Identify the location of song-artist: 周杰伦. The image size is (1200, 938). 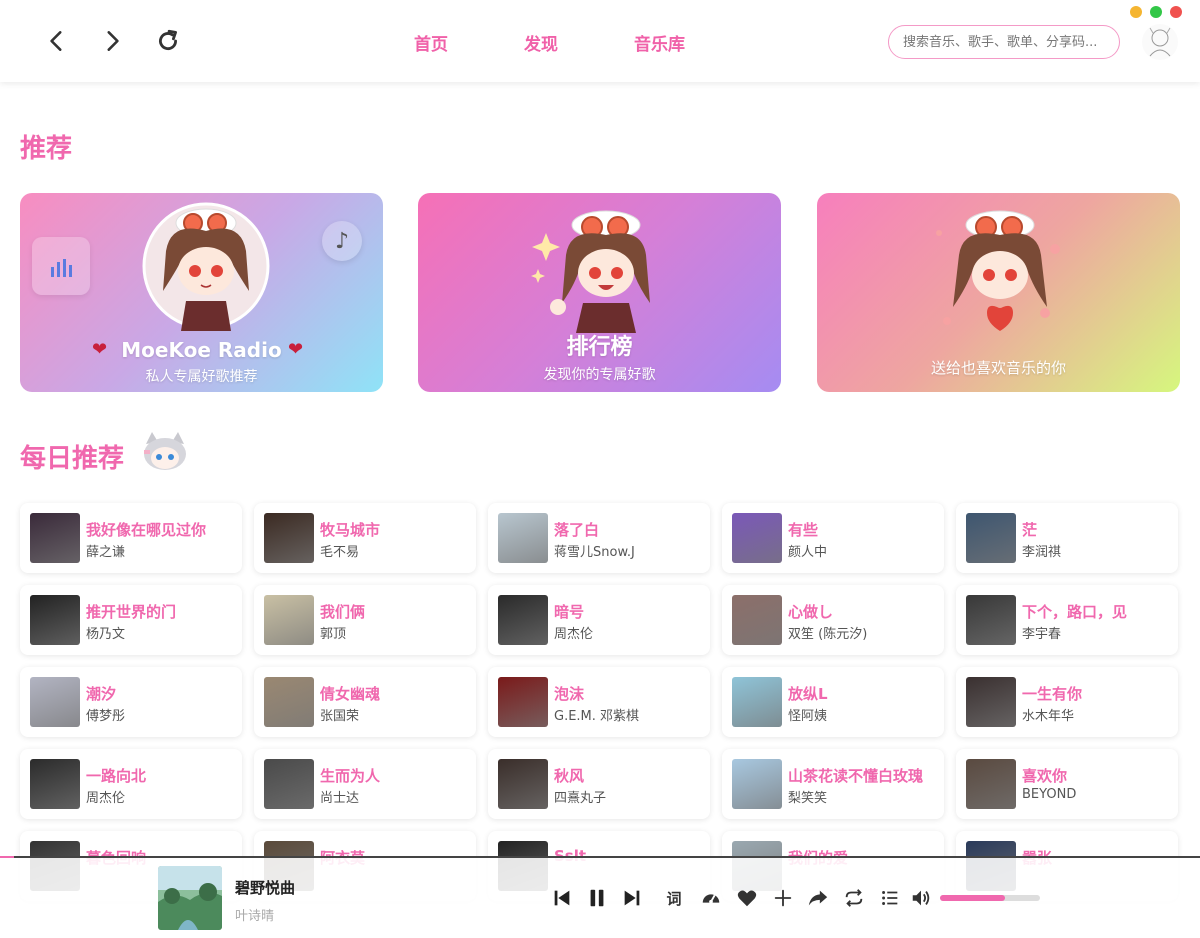
(106, 798).